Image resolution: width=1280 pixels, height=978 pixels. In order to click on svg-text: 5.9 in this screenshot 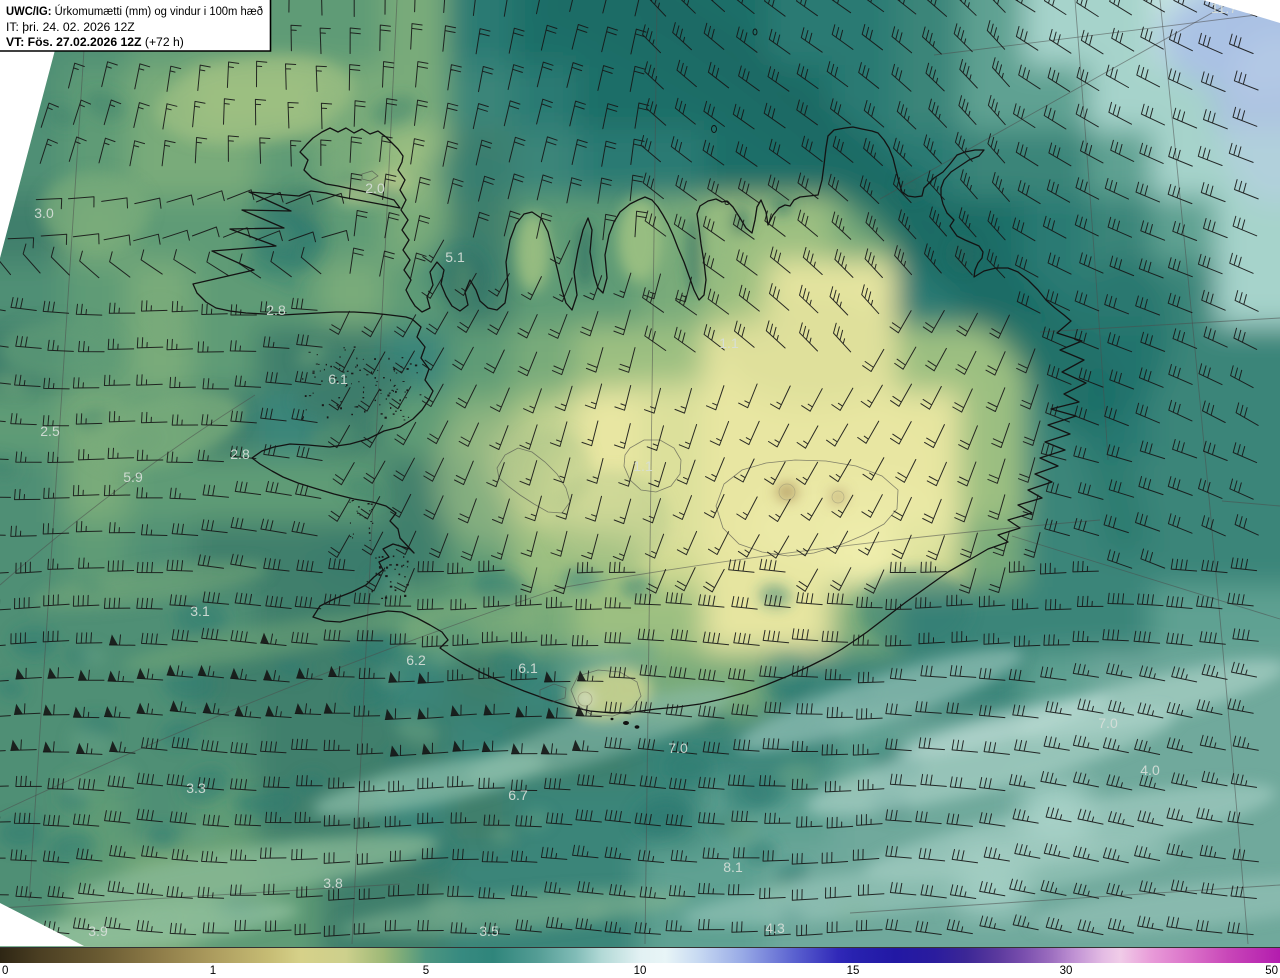, I will do `click(133, 477)`.